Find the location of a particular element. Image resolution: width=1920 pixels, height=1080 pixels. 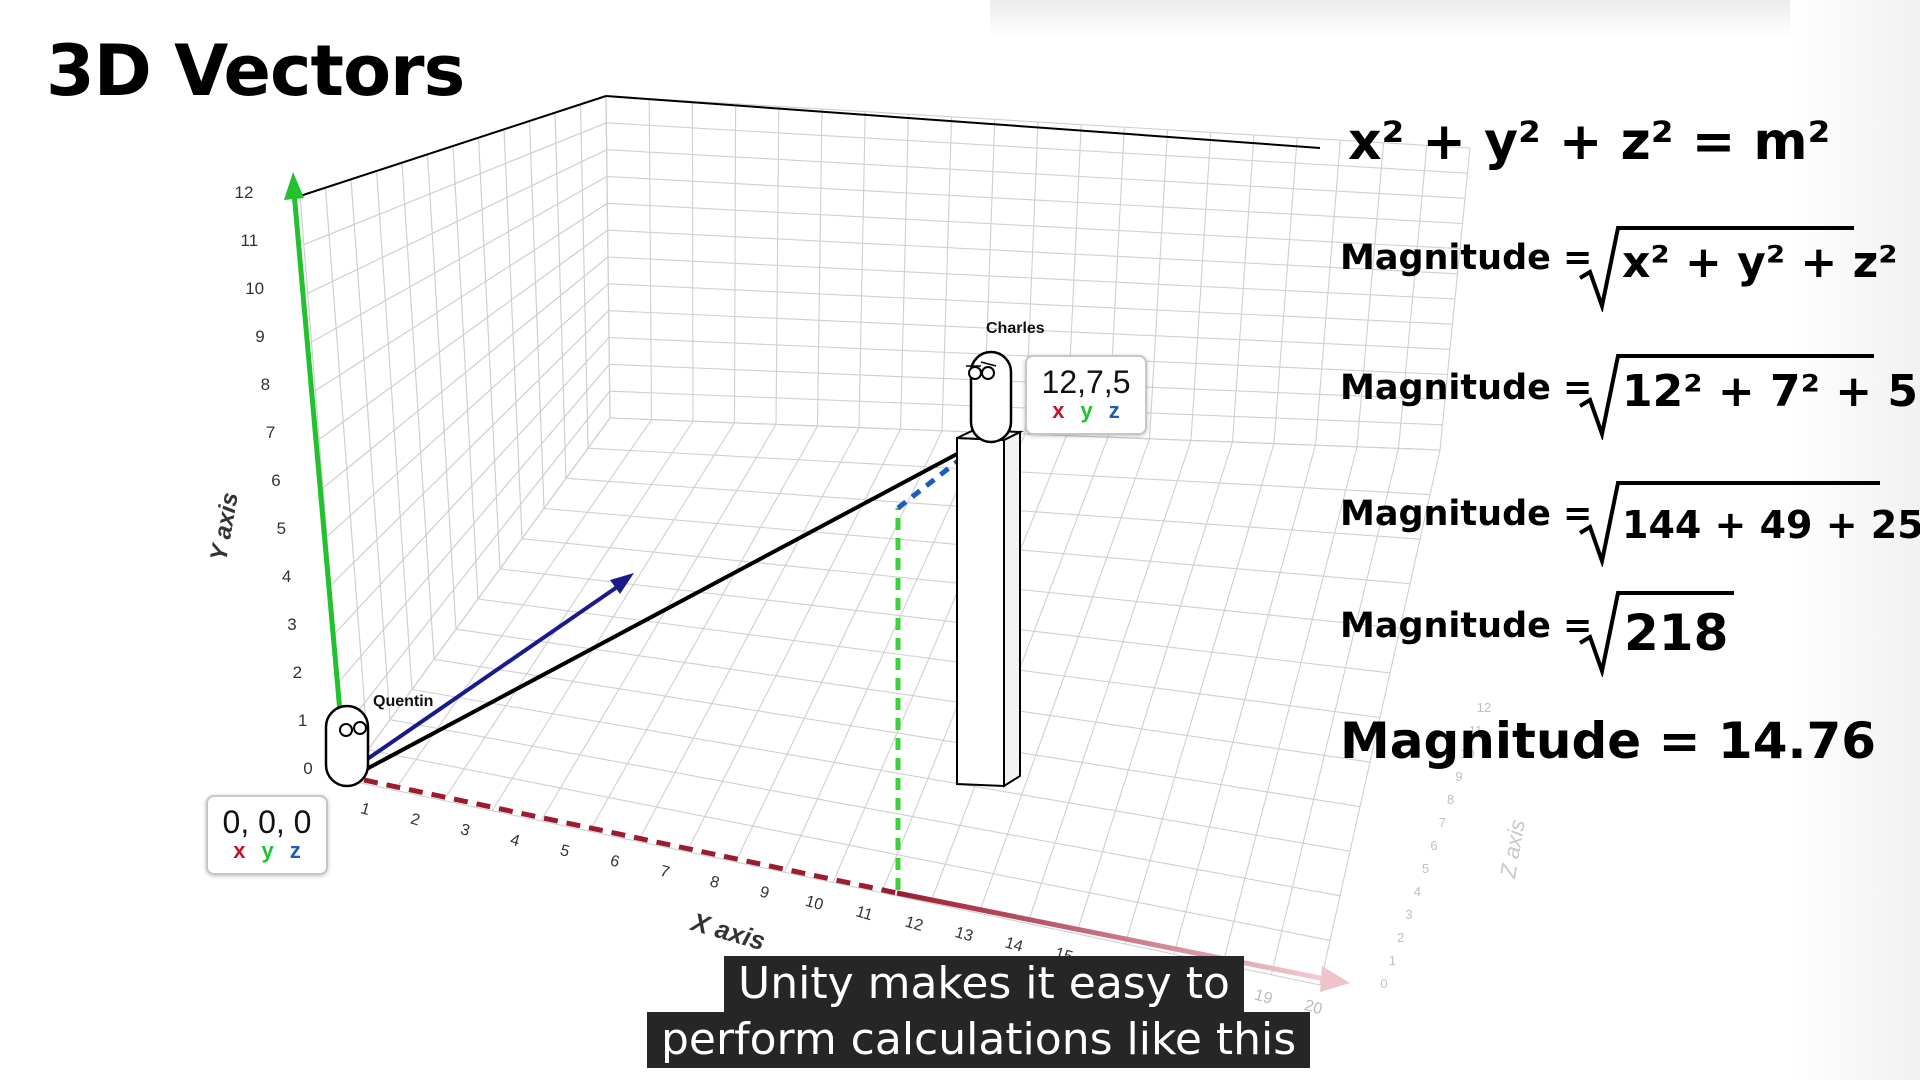

equation-text: x² + y² + z² = m² is located at coordinates (1589, 142).